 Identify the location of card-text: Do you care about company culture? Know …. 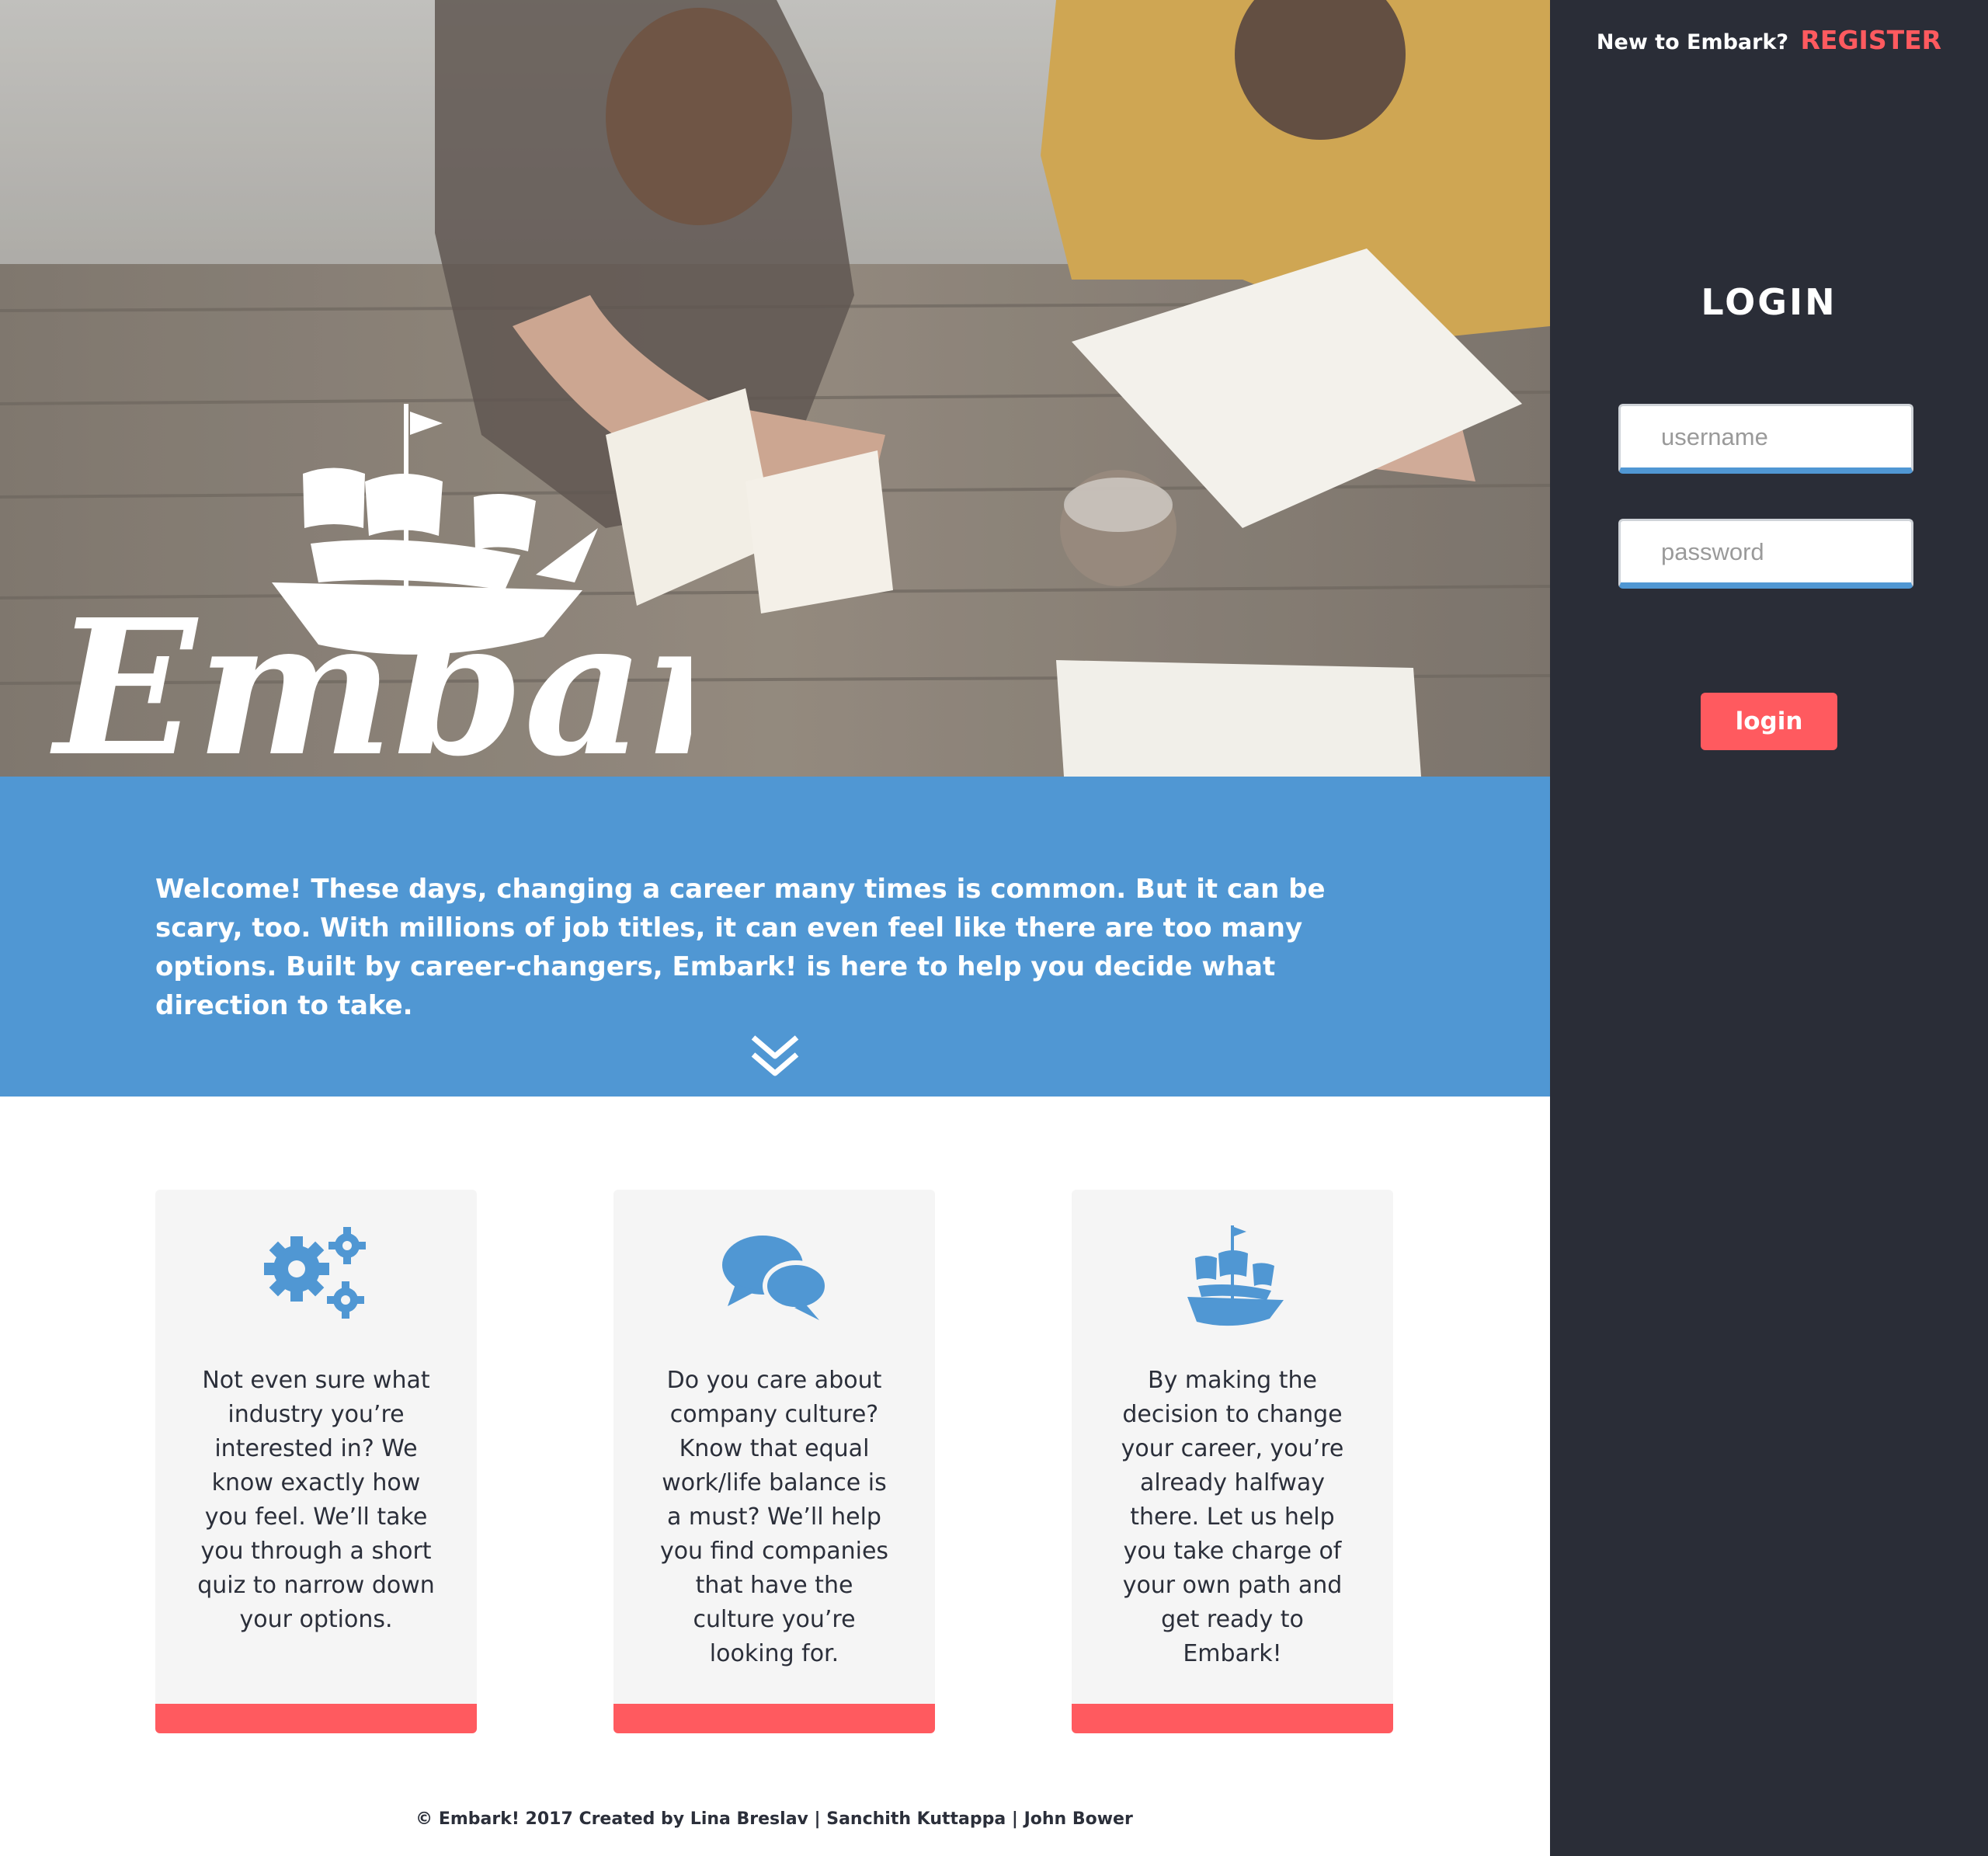
(774, 1517).